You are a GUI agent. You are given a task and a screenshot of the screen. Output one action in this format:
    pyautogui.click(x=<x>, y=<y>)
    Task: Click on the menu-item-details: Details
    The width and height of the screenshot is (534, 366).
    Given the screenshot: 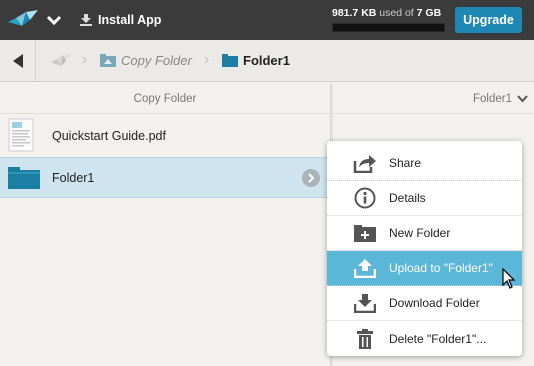 What is the action you would take?
    pyautogui.click(x=424, y=198)
    